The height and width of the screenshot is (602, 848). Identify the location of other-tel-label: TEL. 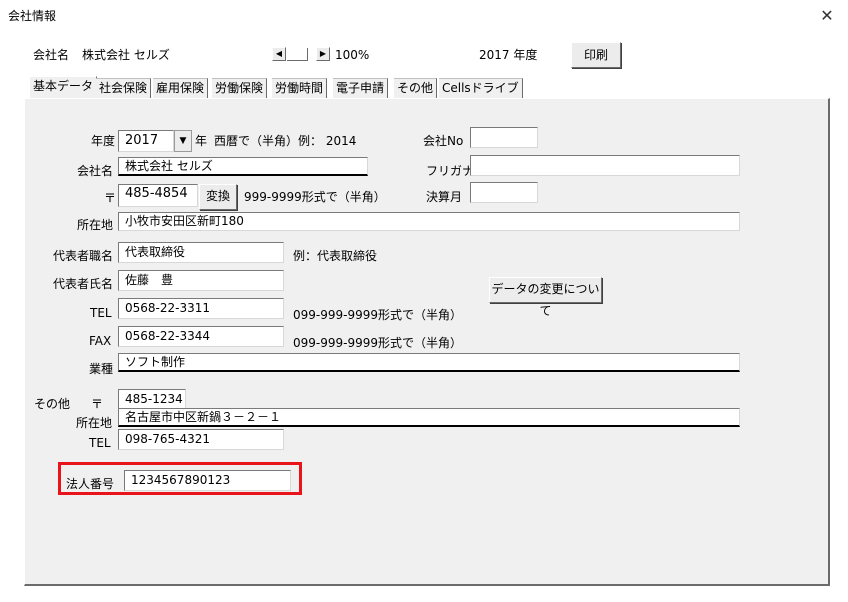
(100, 443).